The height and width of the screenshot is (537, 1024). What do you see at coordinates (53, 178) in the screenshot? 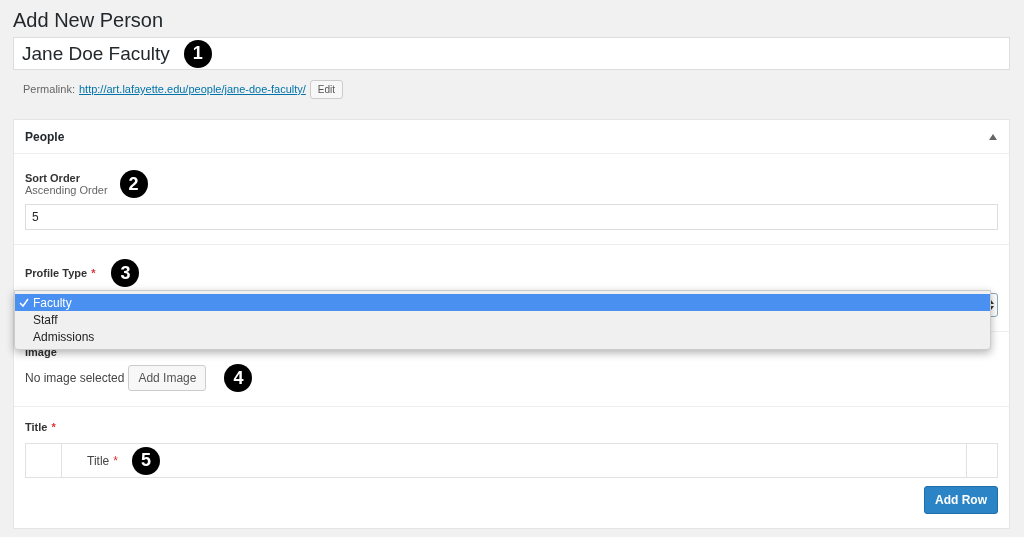
I see `field-label: Sort Order` at bounding box center [53, 178].